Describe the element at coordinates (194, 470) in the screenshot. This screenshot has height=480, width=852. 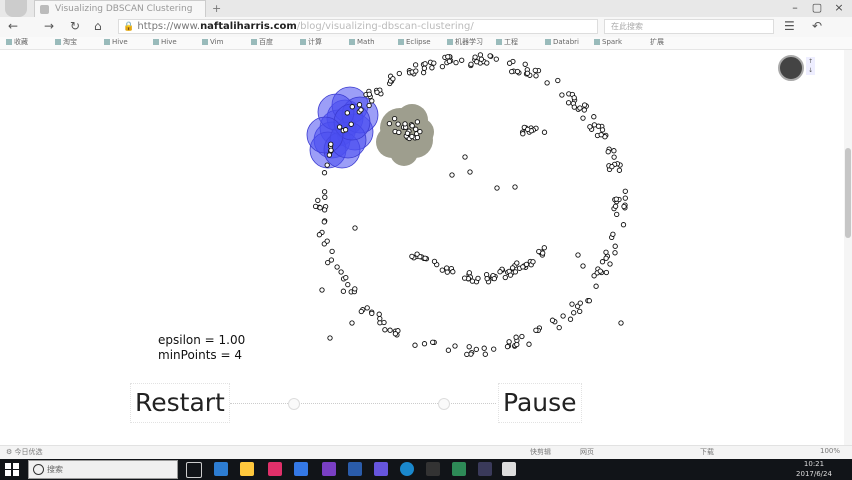
I see `task-view-icon` at that location.